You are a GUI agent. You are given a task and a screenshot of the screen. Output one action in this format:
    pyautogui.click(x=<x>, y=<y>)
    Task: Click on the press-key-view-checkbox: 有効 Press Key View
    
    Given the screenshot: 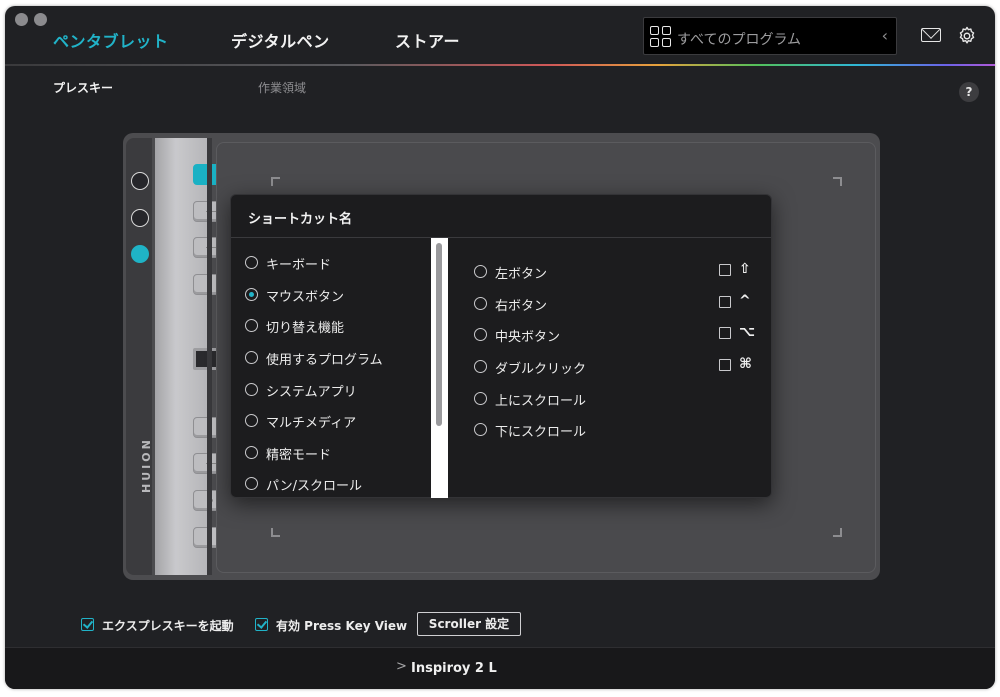 What is the action you would take?
    pyautogui.click(x=331, y=626)
    